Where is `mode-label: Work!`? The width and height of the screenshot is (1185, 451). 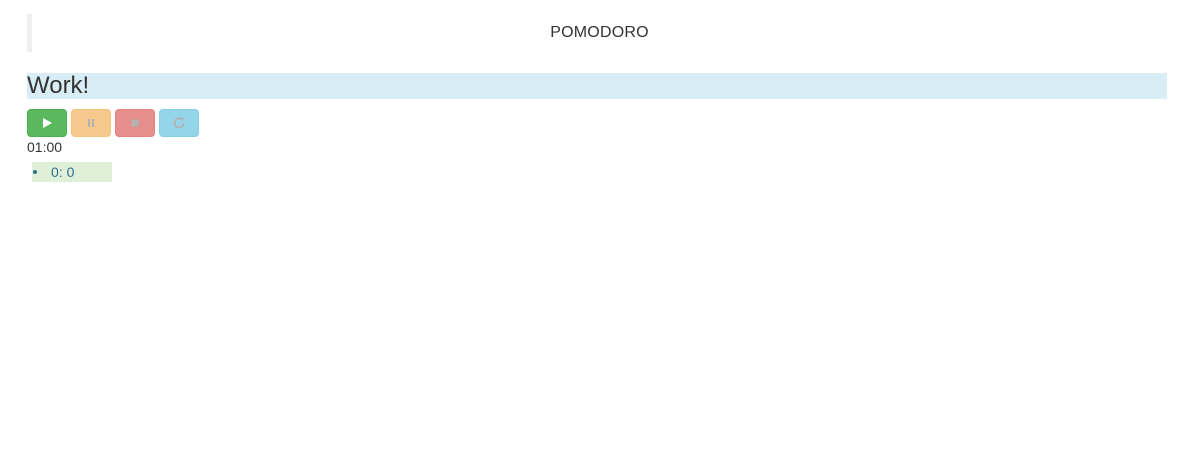 mode-label: Work! is located at coordinates (58, 85).